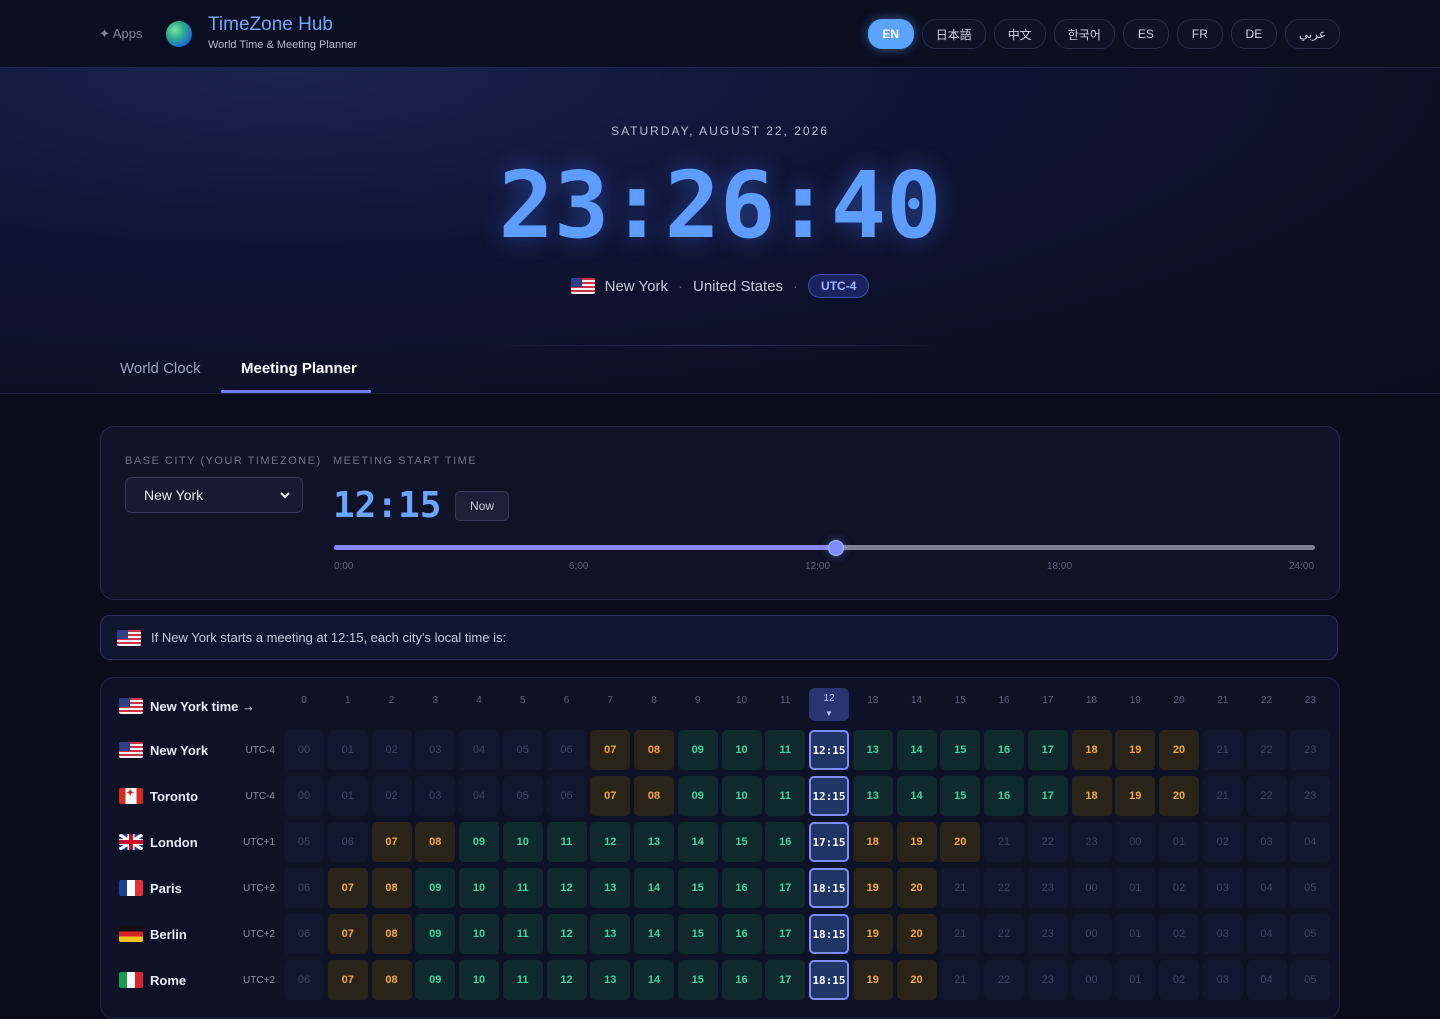  I want to click on time-slider, so click(824, 548).